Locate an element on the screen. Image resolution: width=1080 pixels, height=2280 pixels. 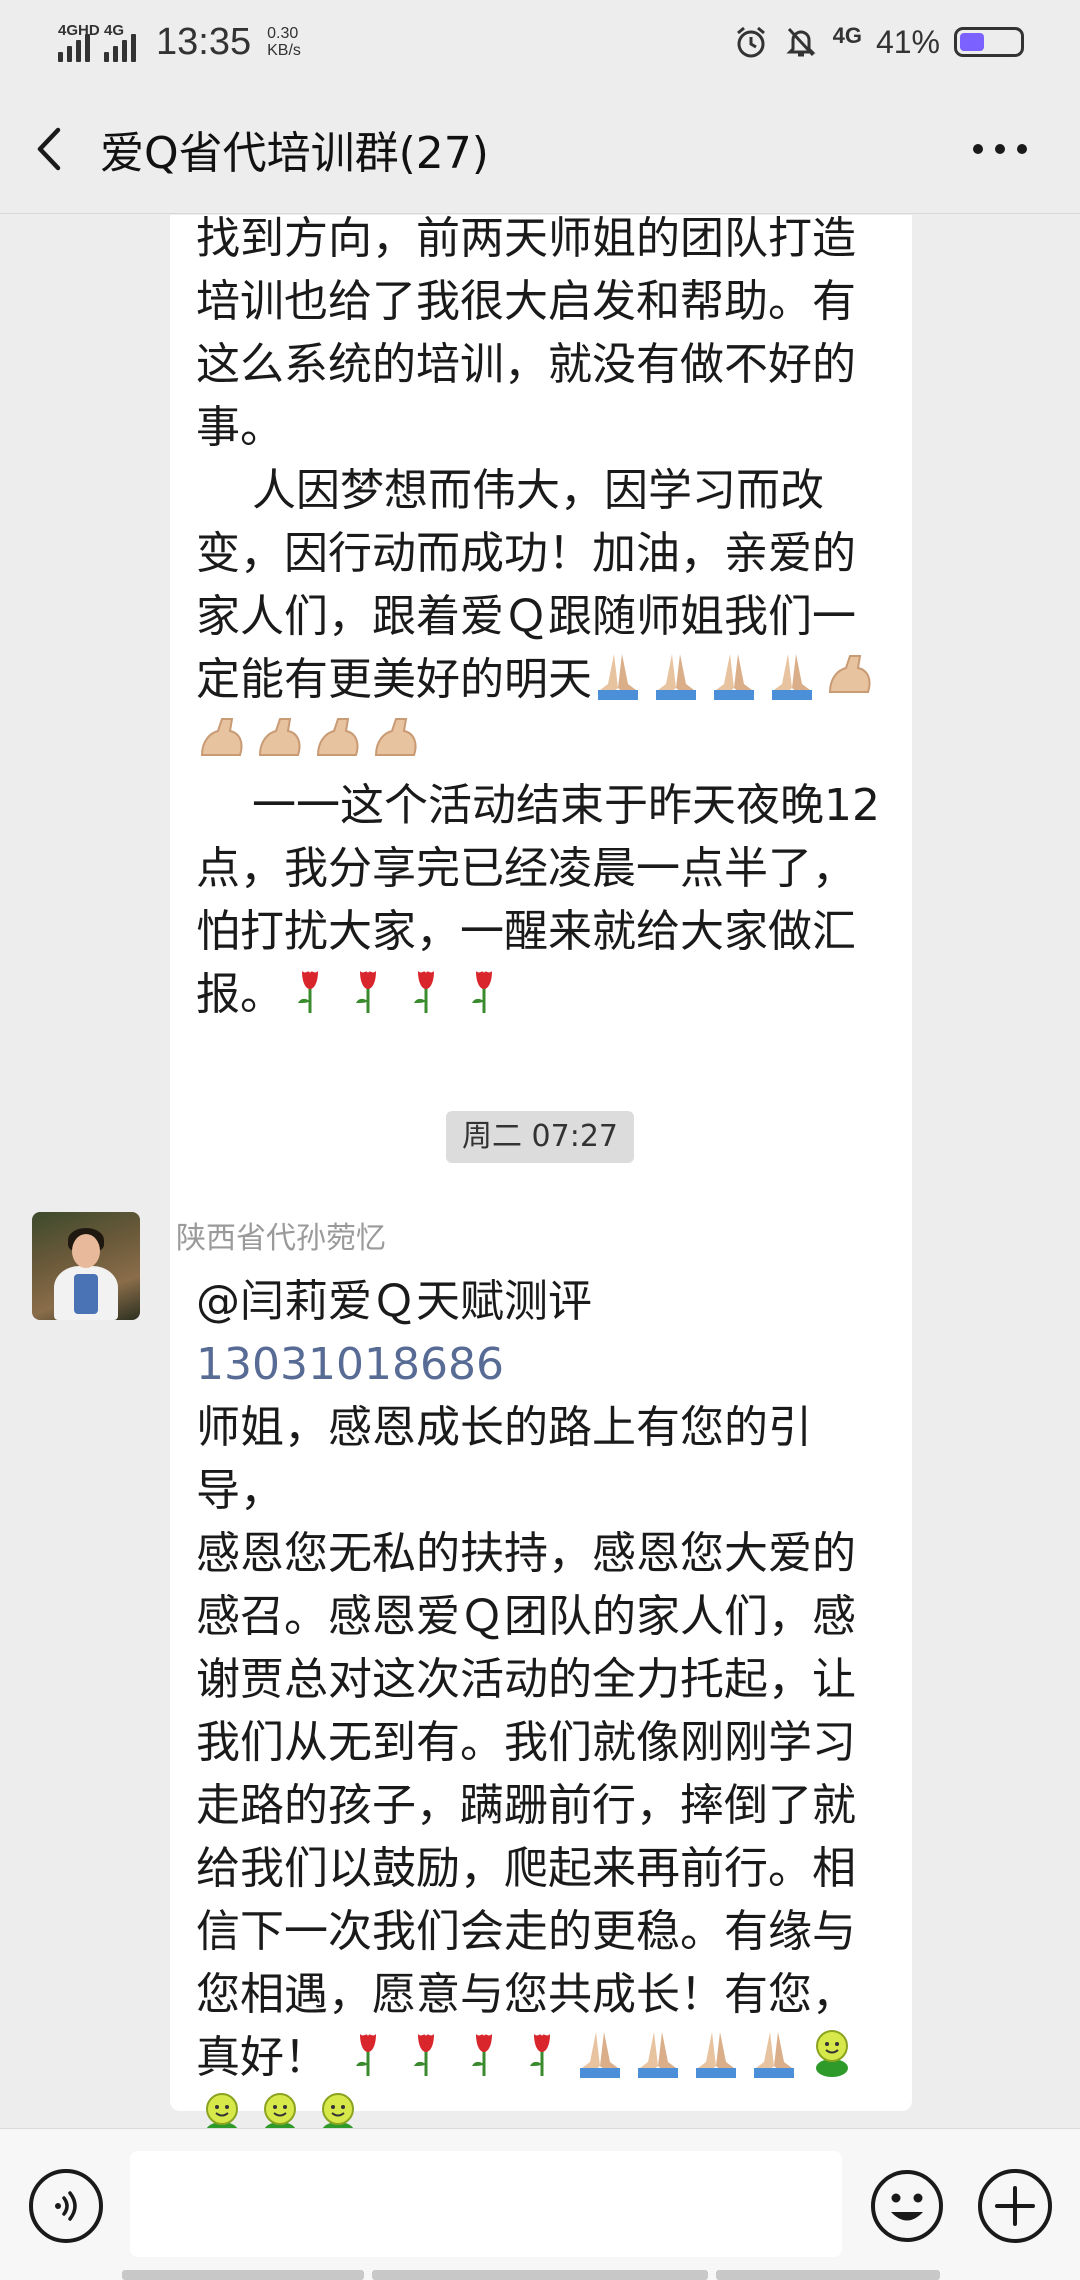
emoji-face-icon is located at coordinates (907, 2206).